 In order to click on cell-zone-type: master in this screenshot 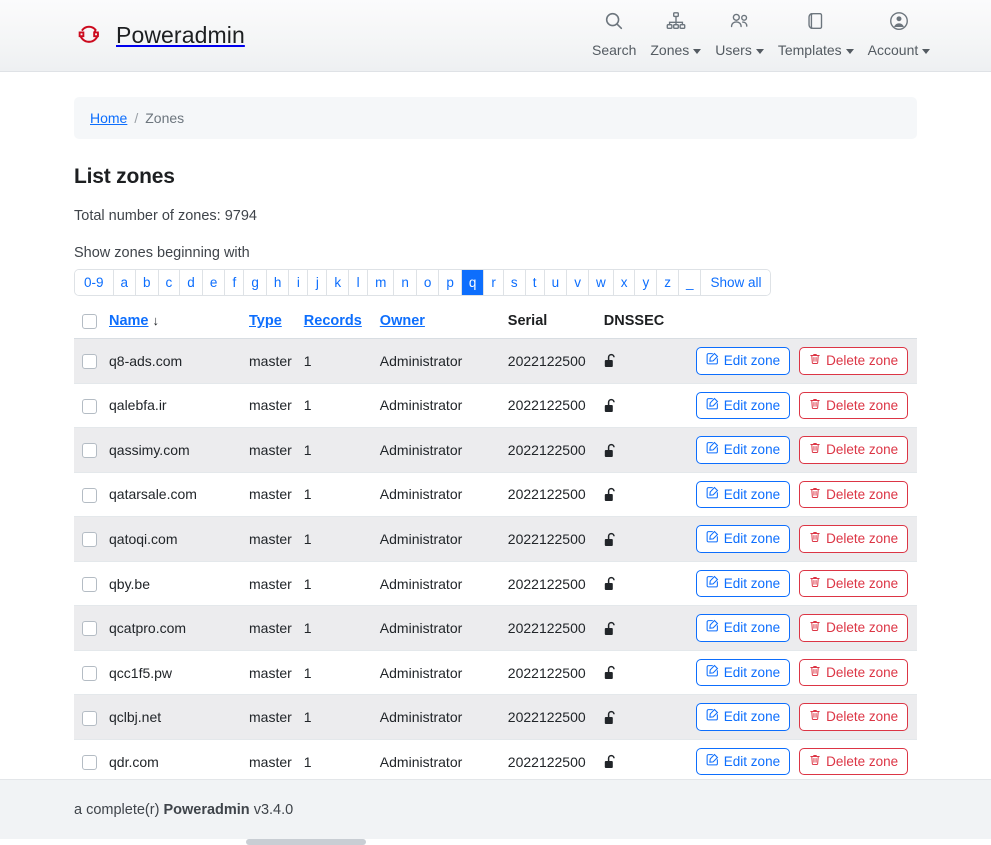, I will do `click(270, 628)`.